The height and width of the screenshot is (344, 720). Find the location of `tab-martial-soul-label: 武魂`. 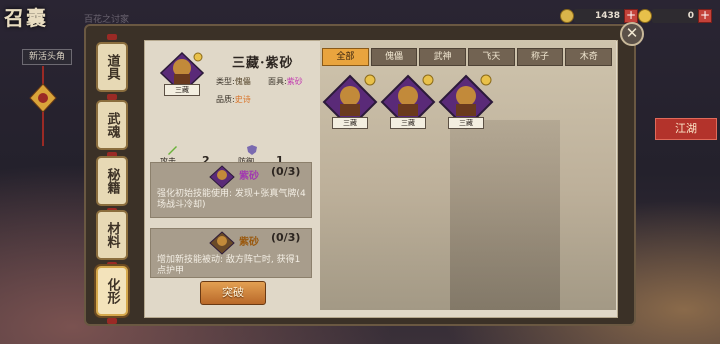

tab-martial-soul-label: 武魂 is located at coordinates (112, 125).